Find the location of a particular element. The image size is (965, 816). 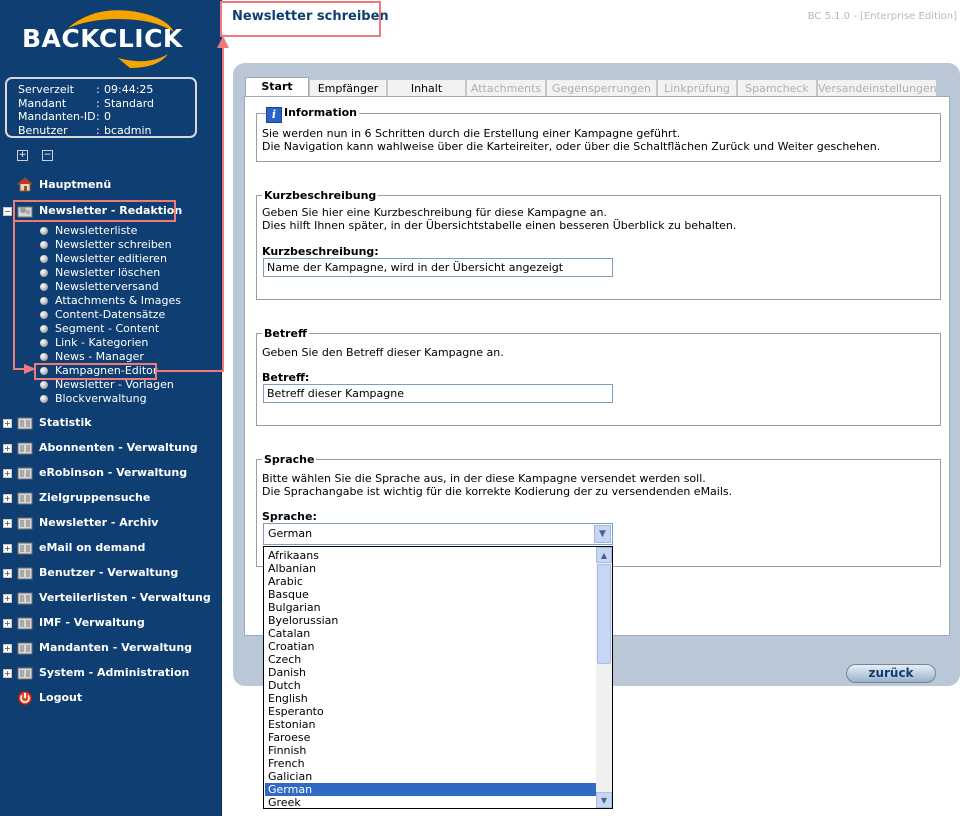

language-select-value: German is located at coordinates (290, 533).